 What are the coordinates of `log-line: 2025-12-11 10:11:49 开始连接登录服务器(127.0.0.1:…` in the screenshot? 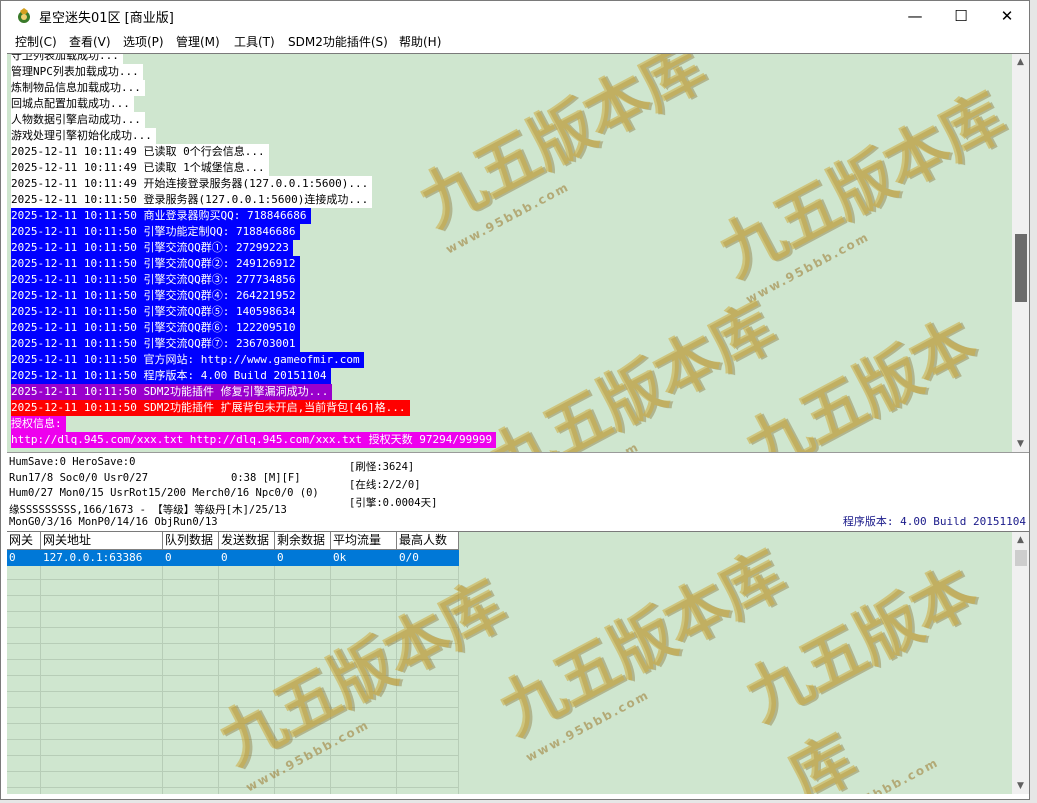 It's located at (192, 184).